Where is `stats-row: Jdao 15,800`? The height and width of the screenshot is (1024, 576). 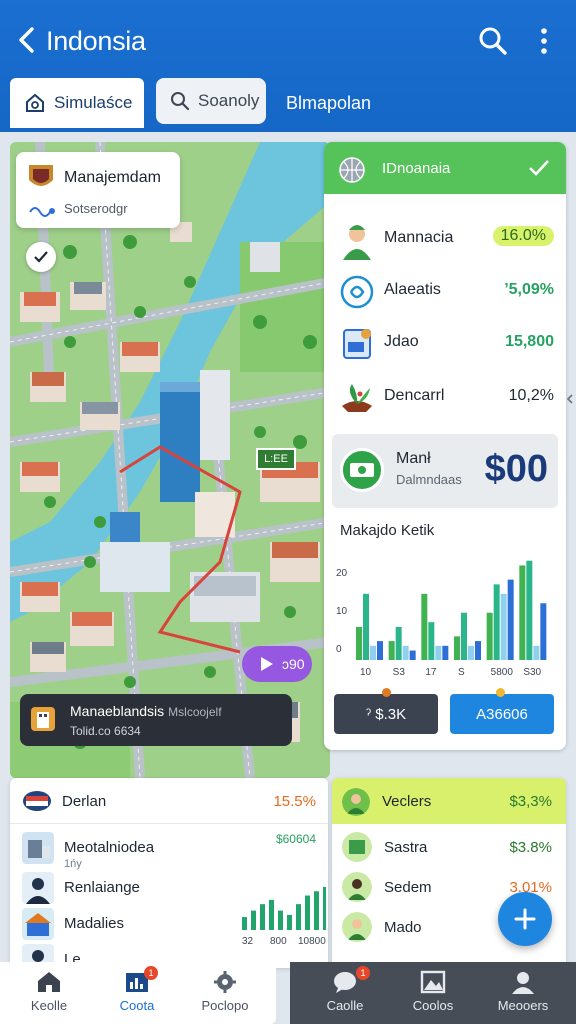 stats-row: Jdao 15,800 is located at coordinates (445, 343).